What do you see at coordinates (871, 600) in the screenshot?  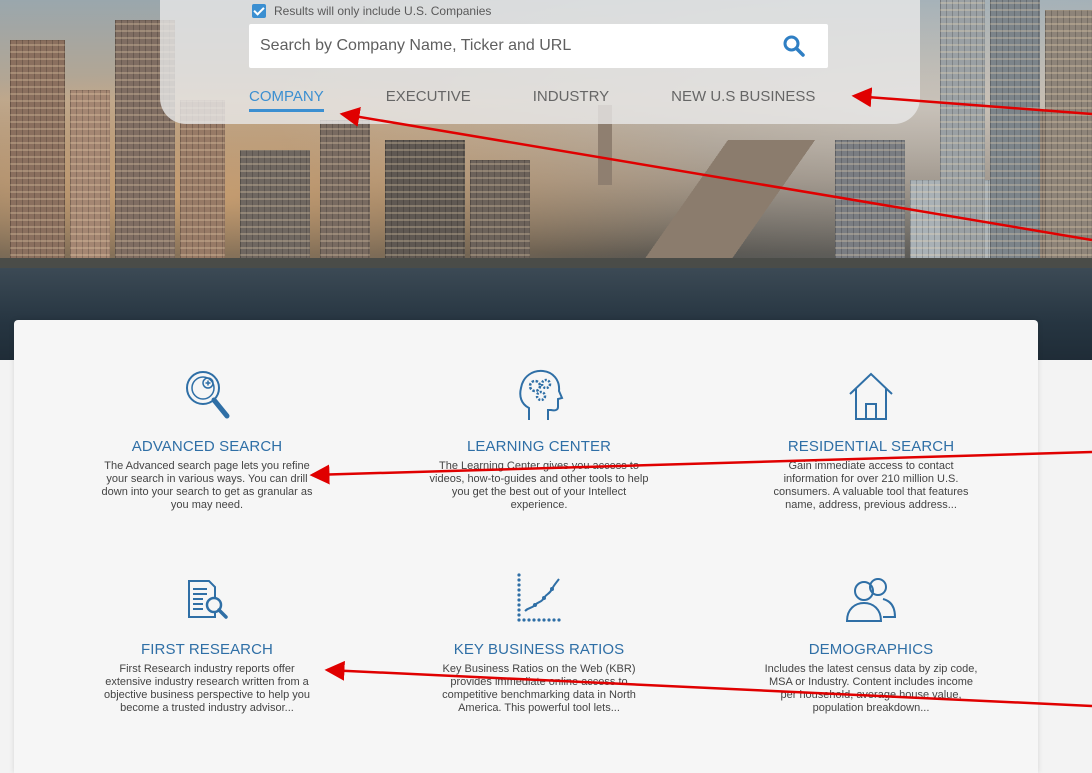 I see `people-icon` at bounding box center [871, 600].